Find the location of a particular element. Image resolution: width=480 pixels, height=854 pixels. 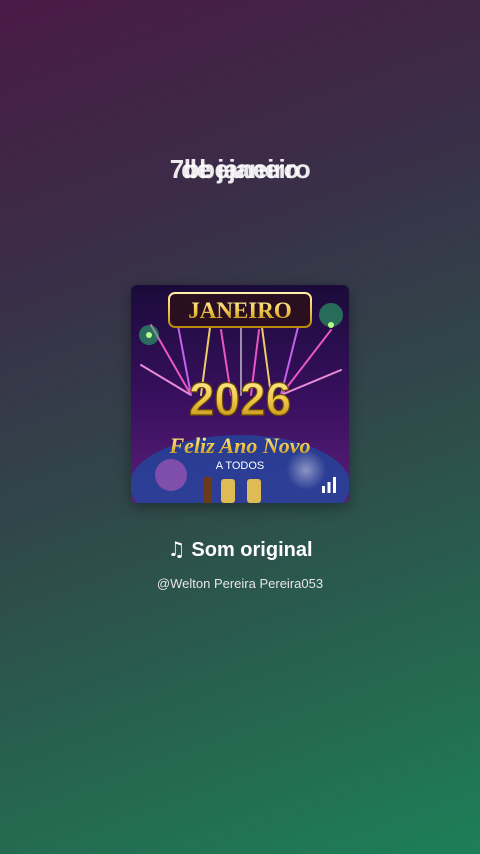

sound-title: ♫ Som original is located at coordinates (240, 549).